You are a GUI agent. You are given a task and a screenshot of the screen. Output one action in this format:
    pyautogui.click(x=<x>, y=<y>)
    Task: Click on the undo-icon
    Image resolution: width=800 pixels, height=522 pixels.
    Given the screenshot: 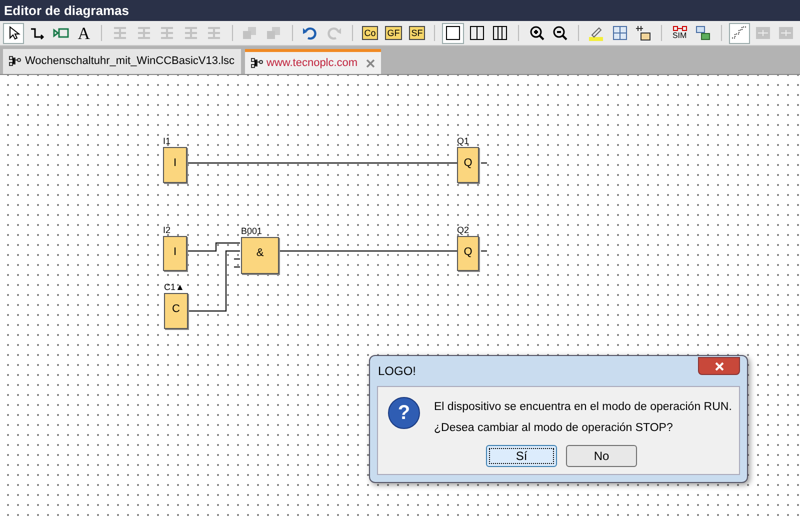 What is the action you would take?
    pyautogui.click(x=310, y=33)
    